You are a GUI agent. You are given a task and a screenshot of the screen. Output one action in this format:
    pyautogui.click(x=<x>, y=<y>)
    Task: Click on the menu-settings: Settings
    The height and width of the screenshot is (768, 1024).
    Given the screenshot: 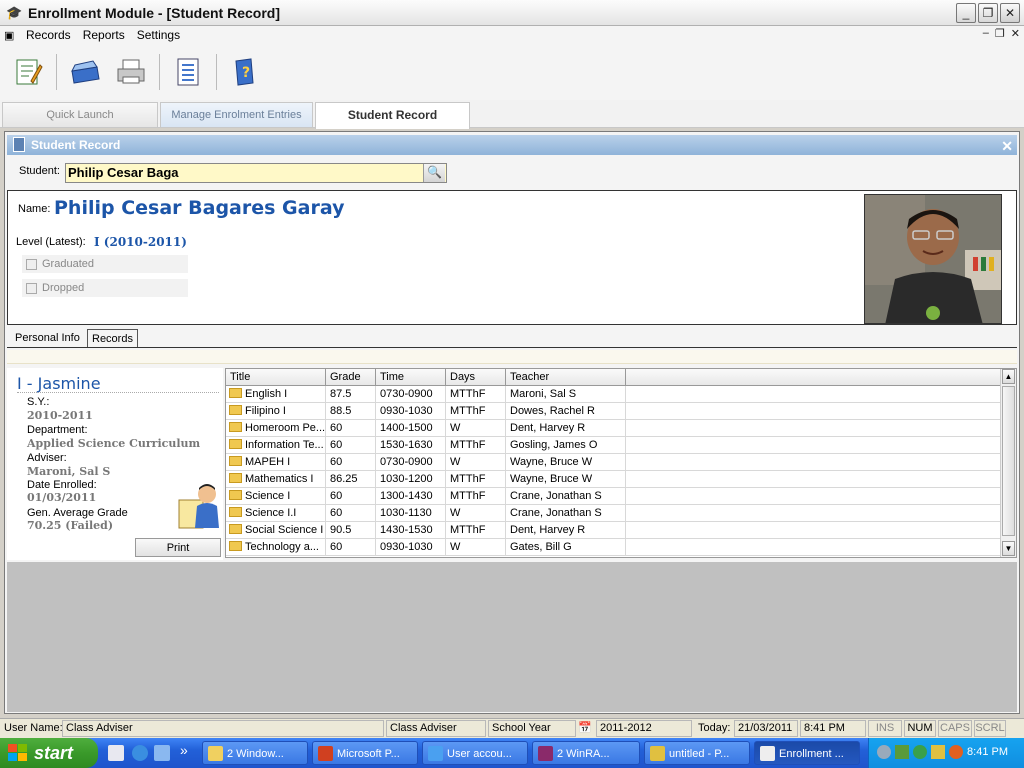 What is the action you would take?
    pyautogui.click(x=158, y=35)
    